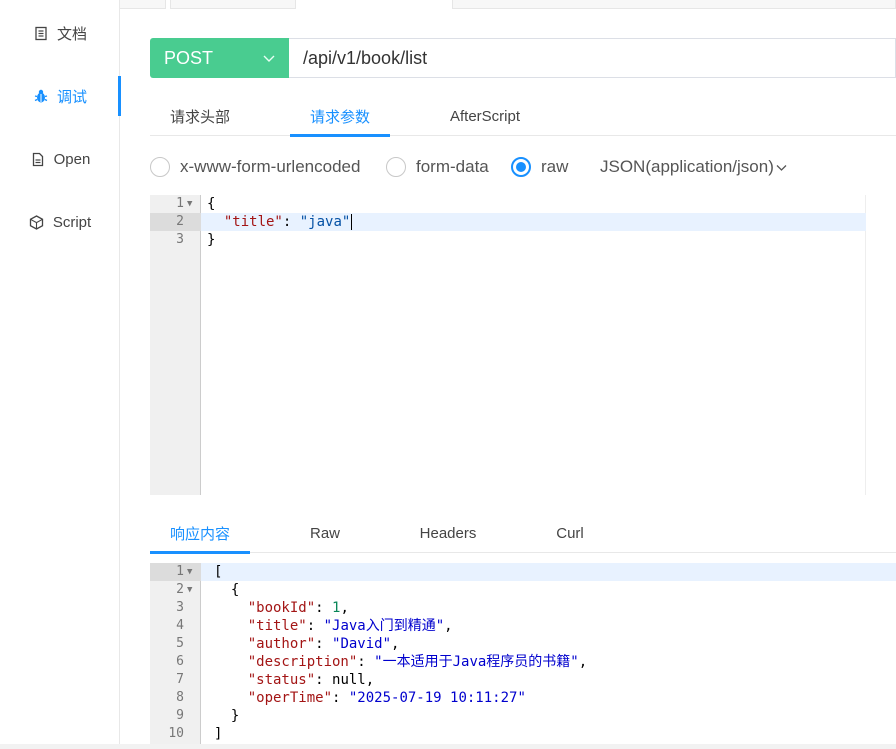 This screenshot has height=749, width=896. Describe the element at coordinates (195, 734) in the screenshot. I see `code-line: 10 ]` at that location.